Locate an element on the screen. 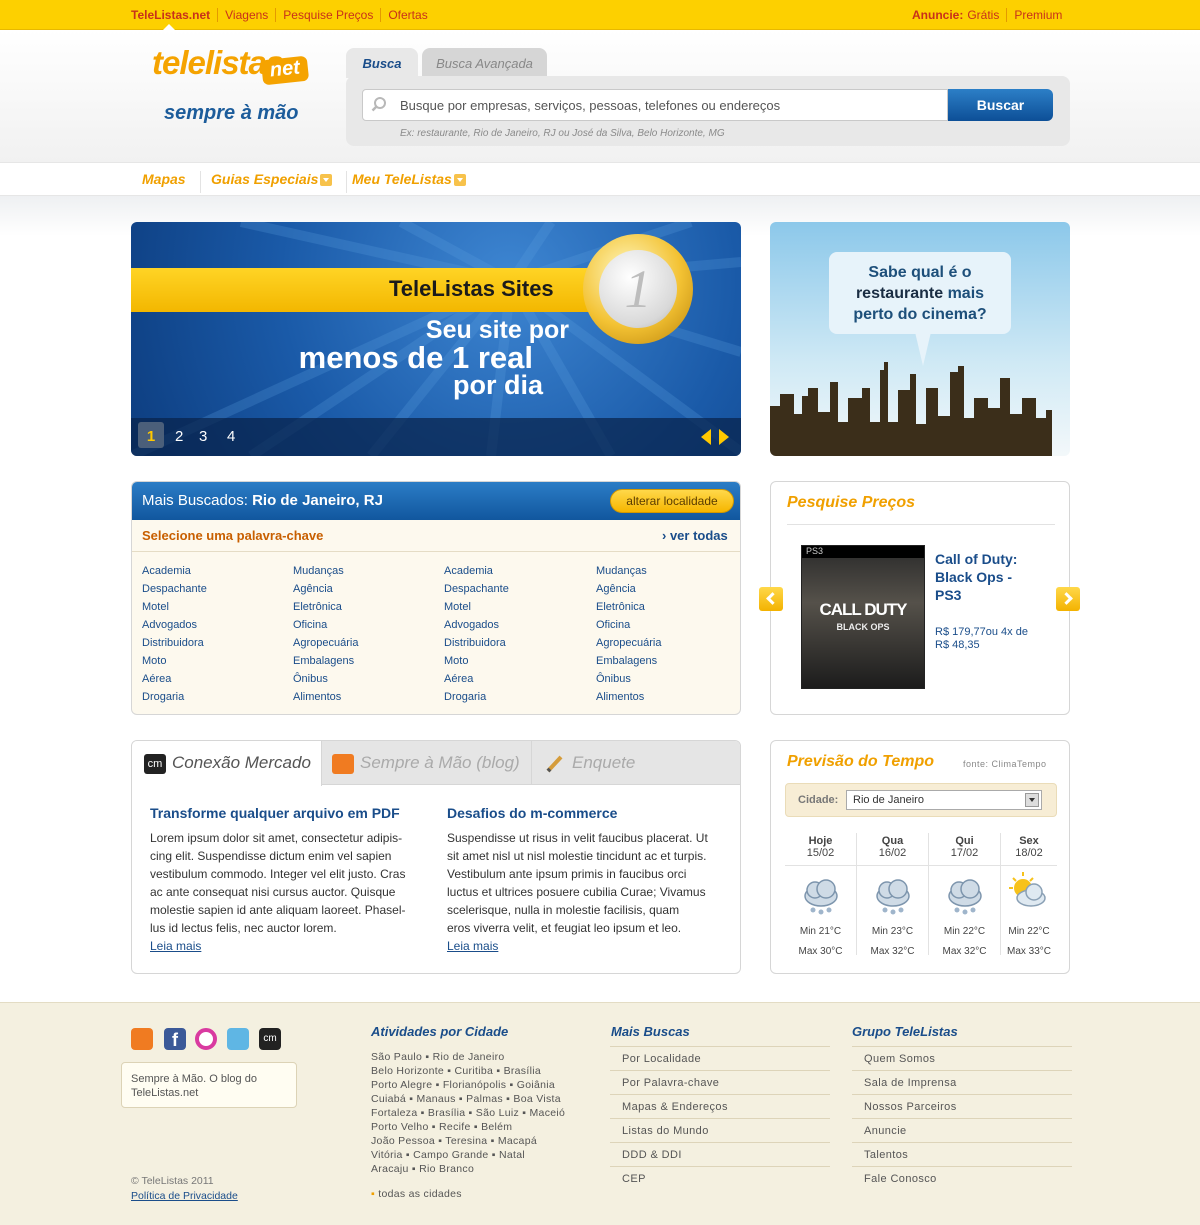 The height and width of the screenshot is (1225, 1200). product-image: PS3 CALL DUTY BLACK OPS is located at coordinates (863, 617).